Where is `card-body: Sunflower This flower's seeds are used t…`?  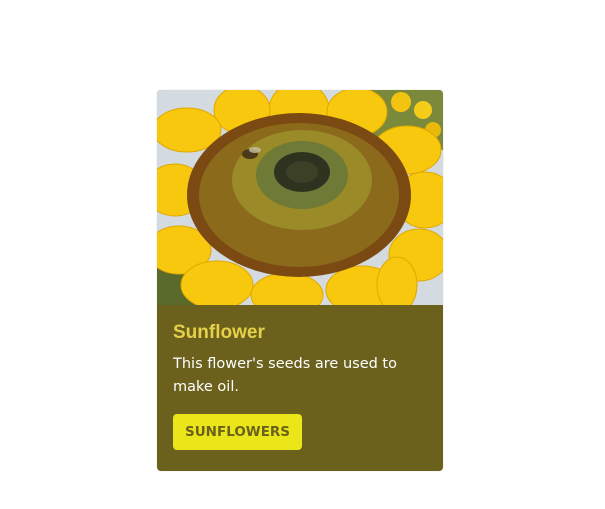
card-body: Sunflower This flower's seeds are used t… is located at coordinates (300, 377).